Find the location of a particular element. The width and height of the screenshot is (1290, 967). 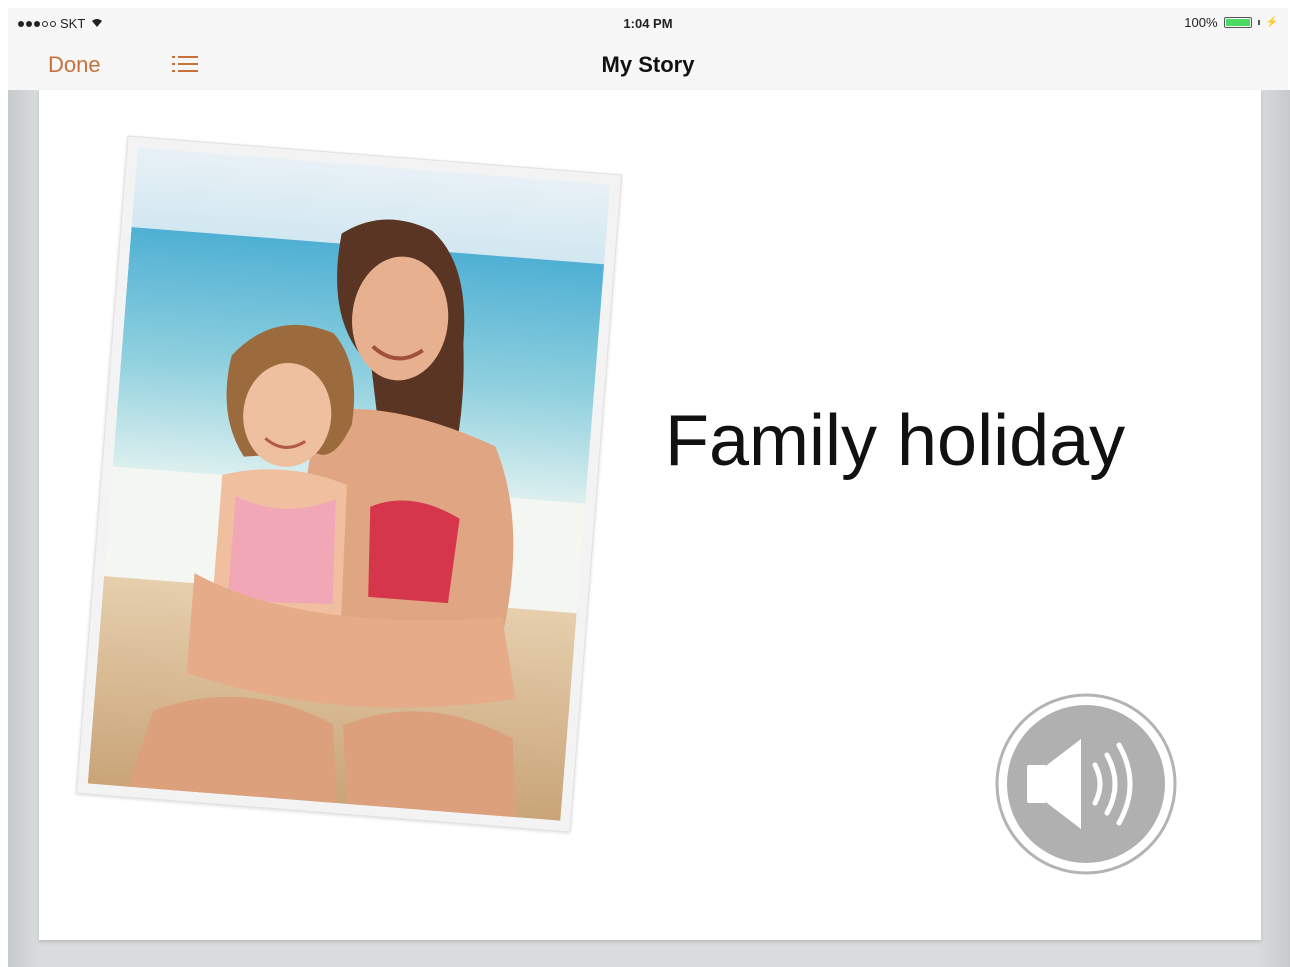

status-bar: SKT 1:04 PM 100% ⚡ is located at coordinates (648, 23).